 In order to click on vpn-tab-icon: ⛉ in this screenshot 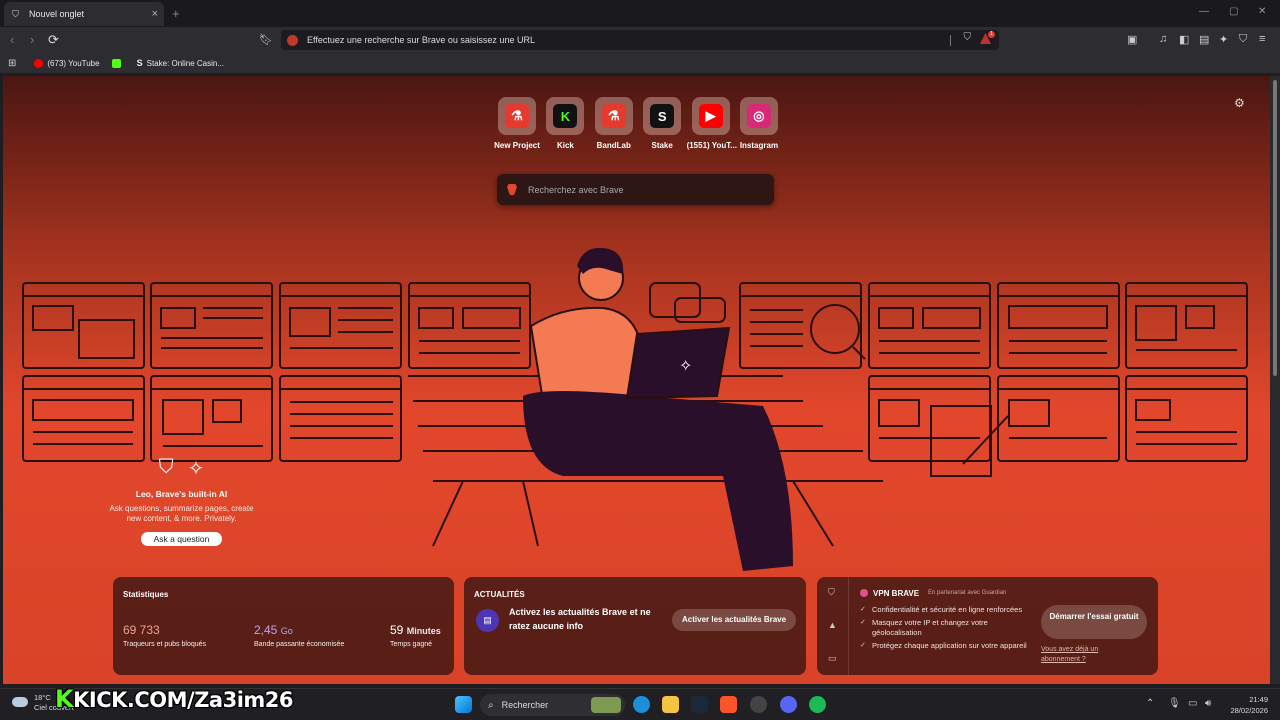, I will do `click(831, 592)`.